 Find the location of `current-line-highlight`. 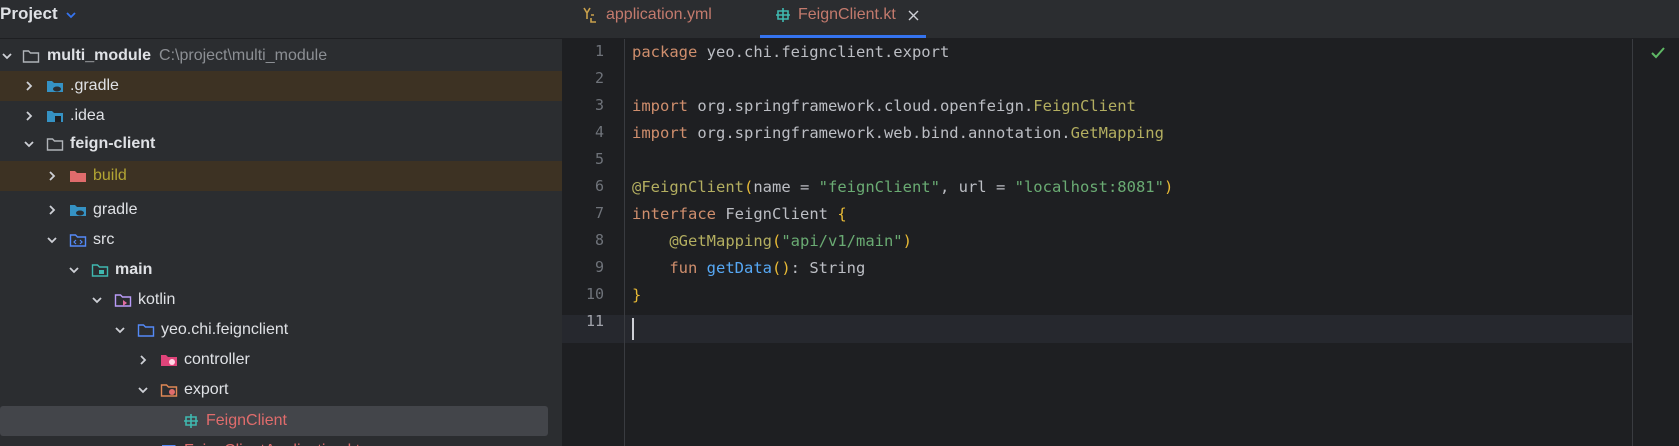

current-line-highlight is located at coordinates (1097, 329).